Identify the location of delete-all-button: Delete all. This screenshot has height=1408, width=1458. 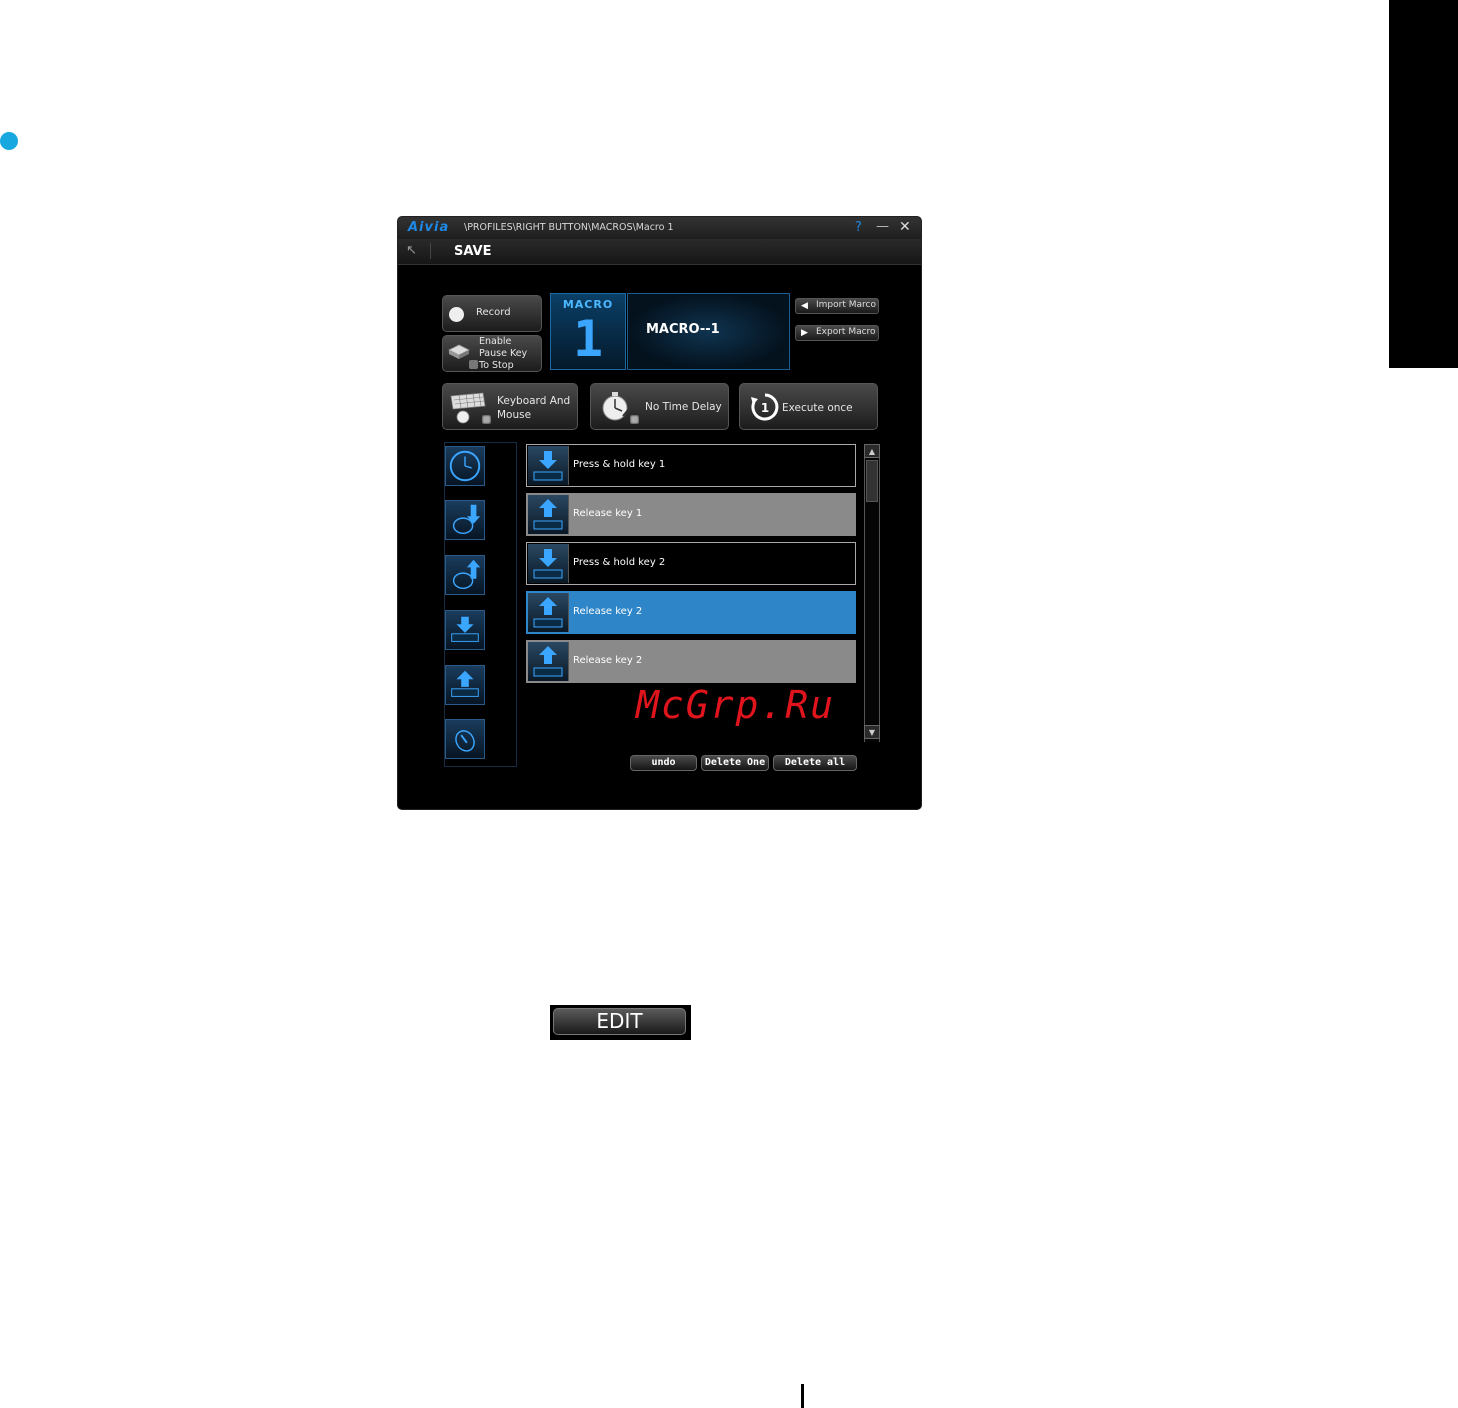
(815, 763).